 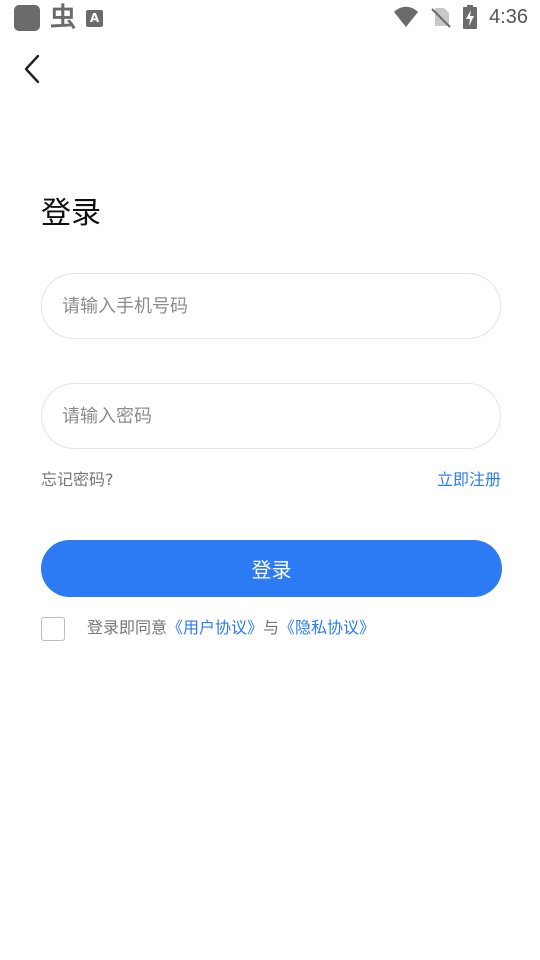 What do you see at coordinates (270, 18) in the screenshot?
I see `status-bar: 虫 A 4:36` at bounding box center [270, 18].